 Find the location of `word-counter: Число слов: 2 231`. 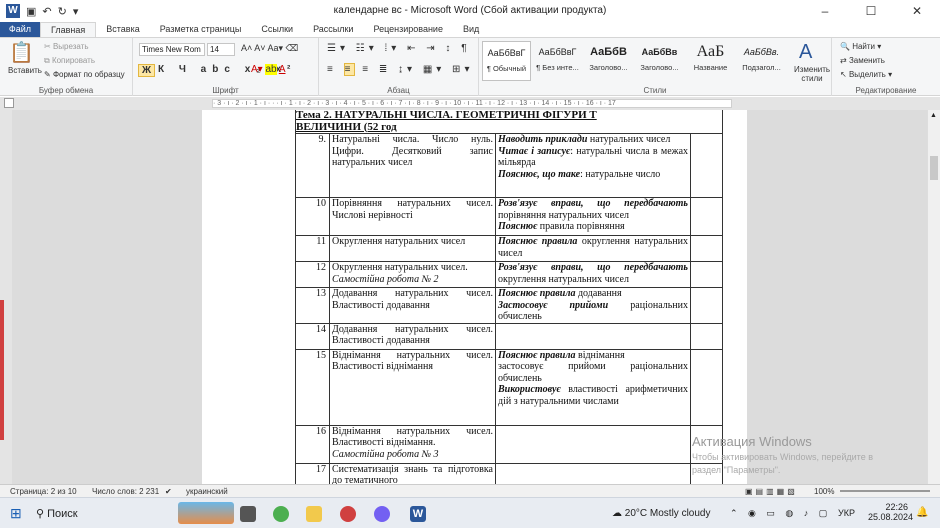

word-counter: Число слов: 2 231 is located at coordinates (125, 491).